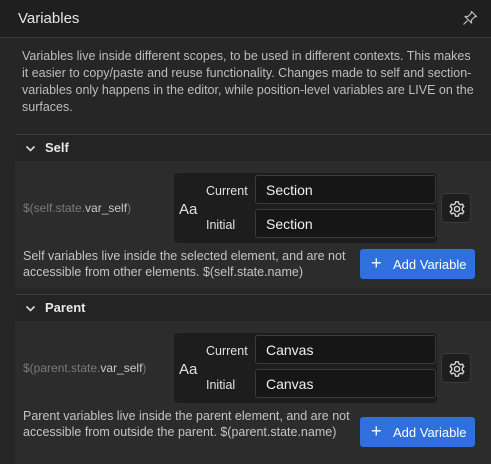  Describe the element at coordinates (345, 189) in the screenshot. I see `self-current-input: Section` at that location.